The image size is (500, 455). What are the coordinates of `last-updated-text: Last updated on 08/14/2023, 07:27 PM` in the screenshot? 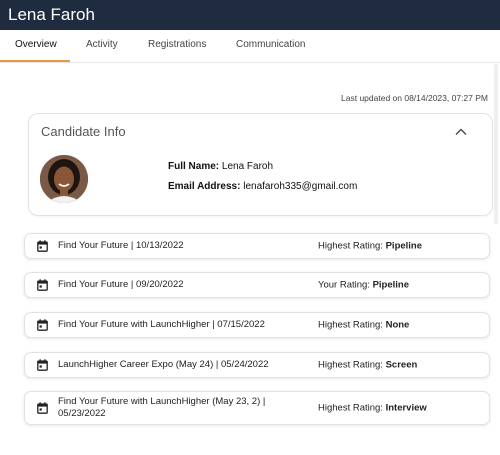 It's located at (414, 98).